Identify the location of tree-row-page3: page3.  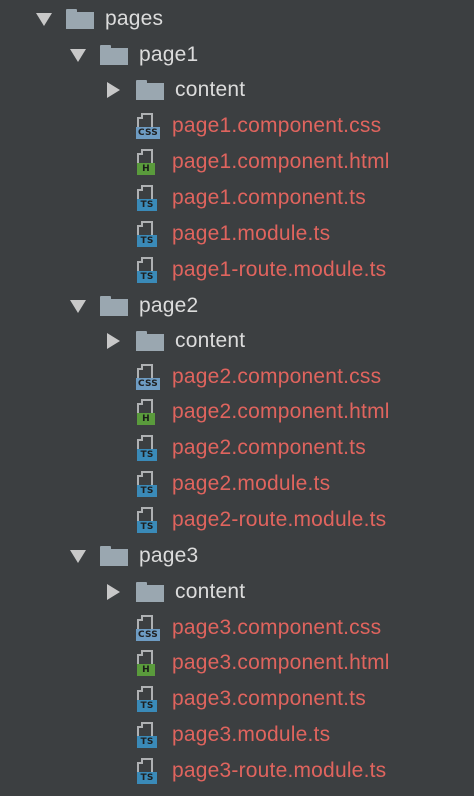
(237, 556).